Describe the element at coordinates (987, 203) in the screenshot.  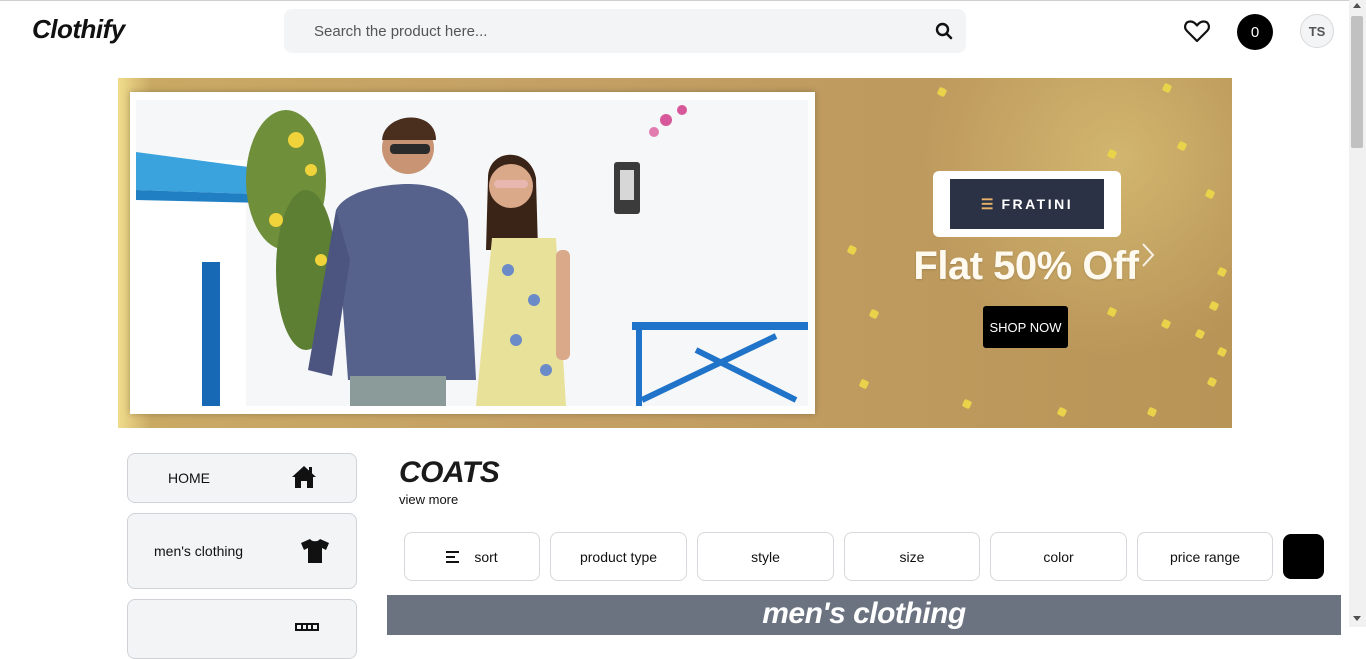
I see `brand-mark-icon: ☰` at that location.